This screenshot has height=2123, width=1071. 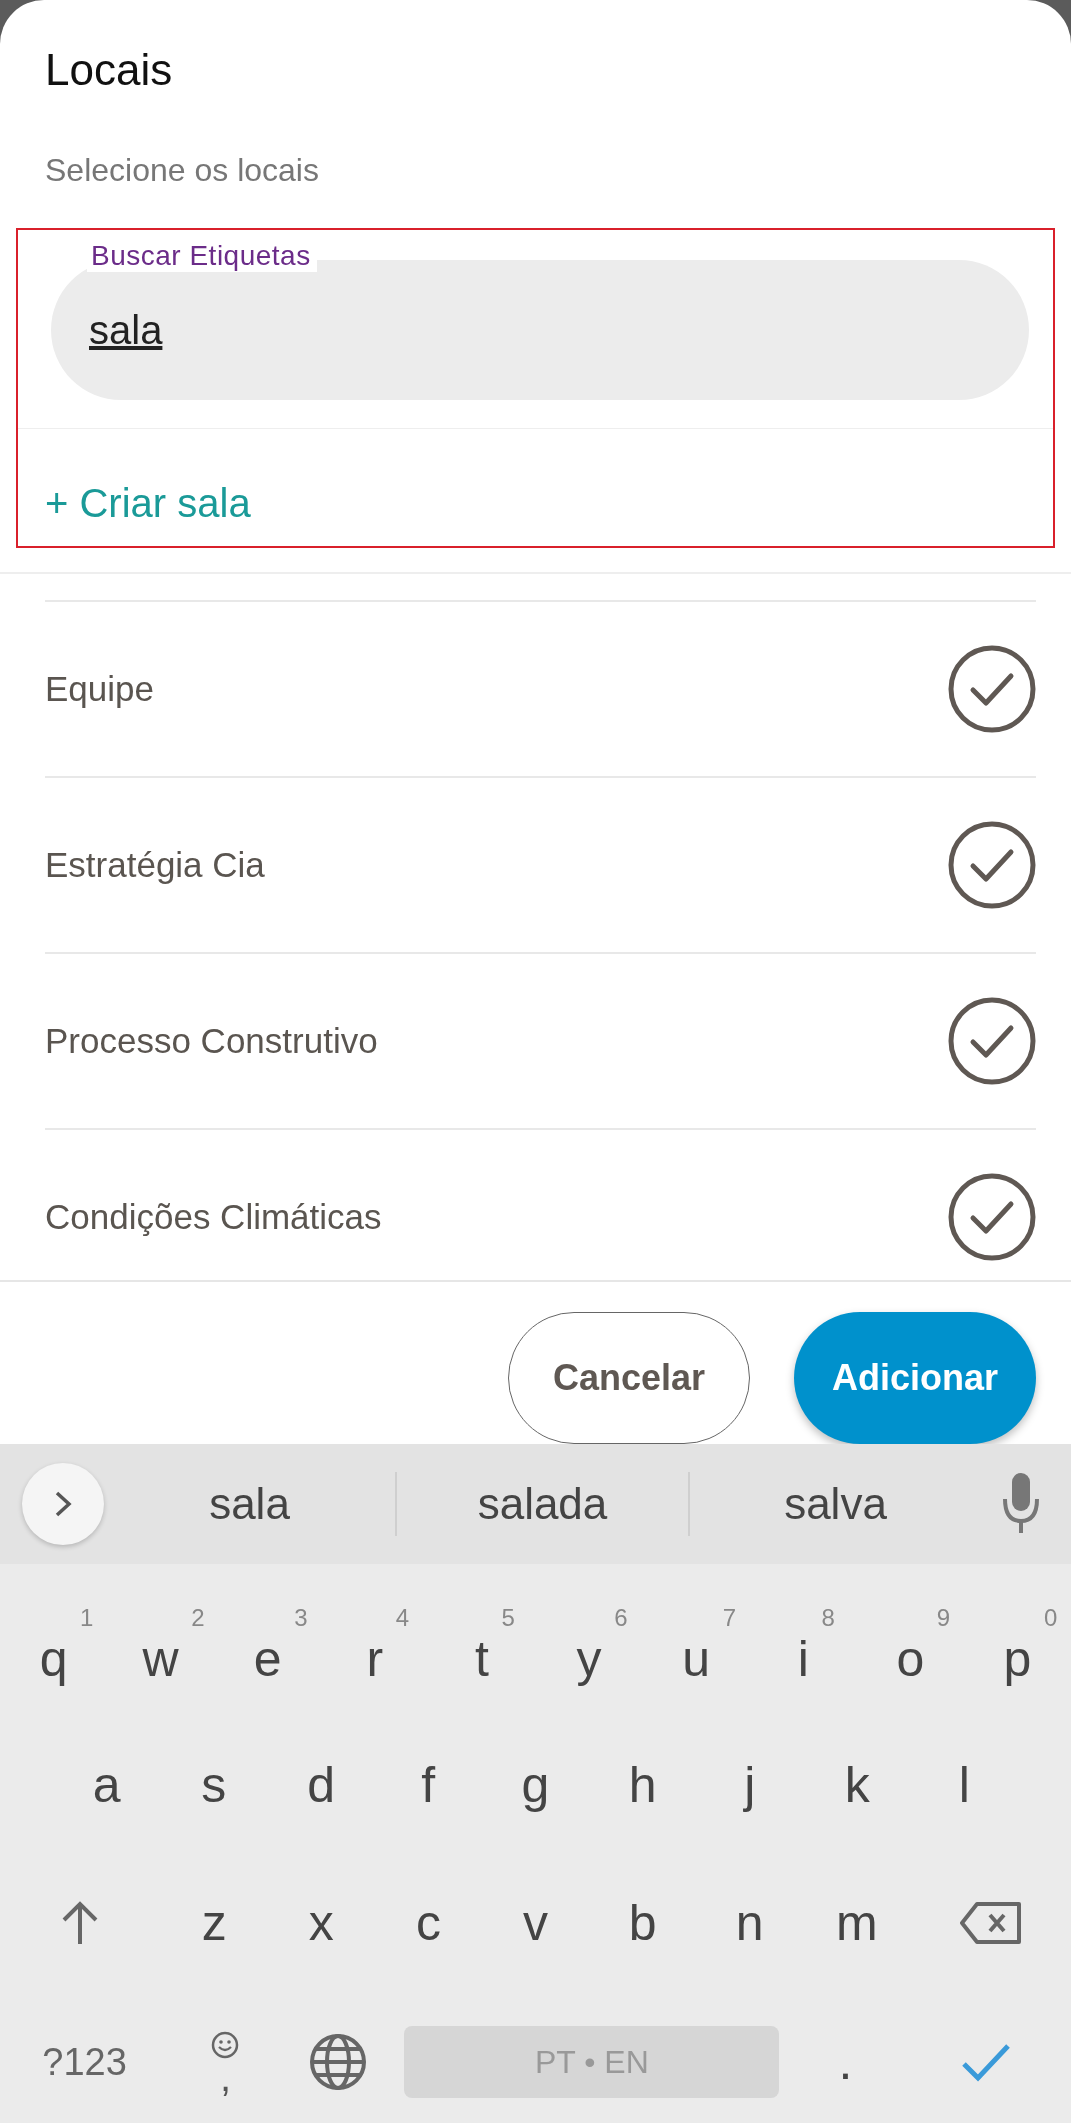 I want to click on key: s, so click(x=214, y=1785).